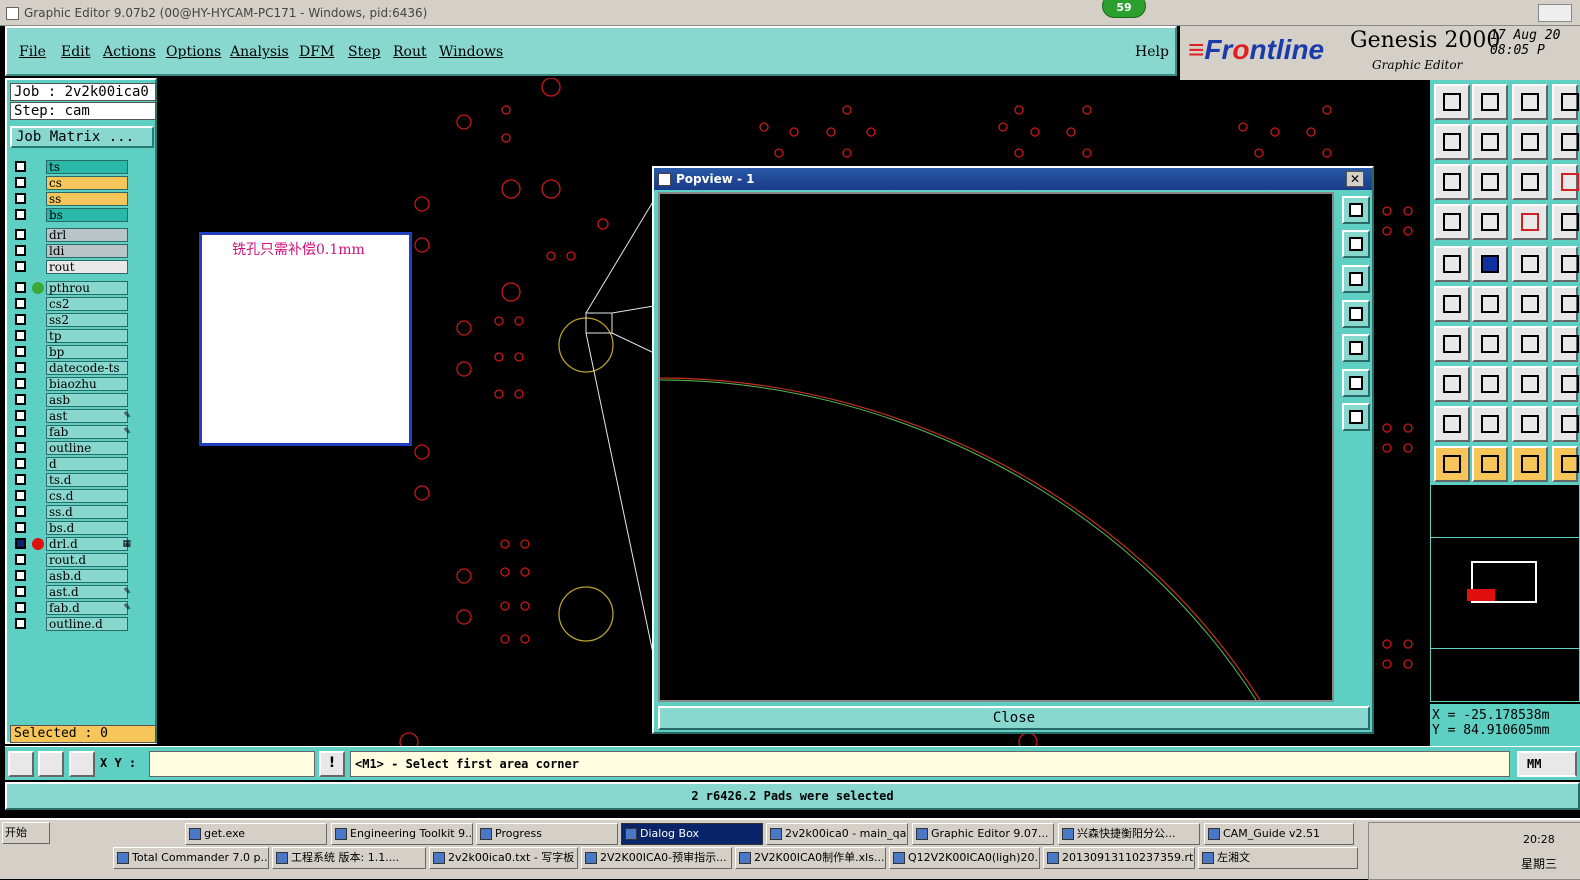 Image resolution: width=1580 pixels, height=880 pixels. I want to click on layer-name: asb.d, so click(87, 576).